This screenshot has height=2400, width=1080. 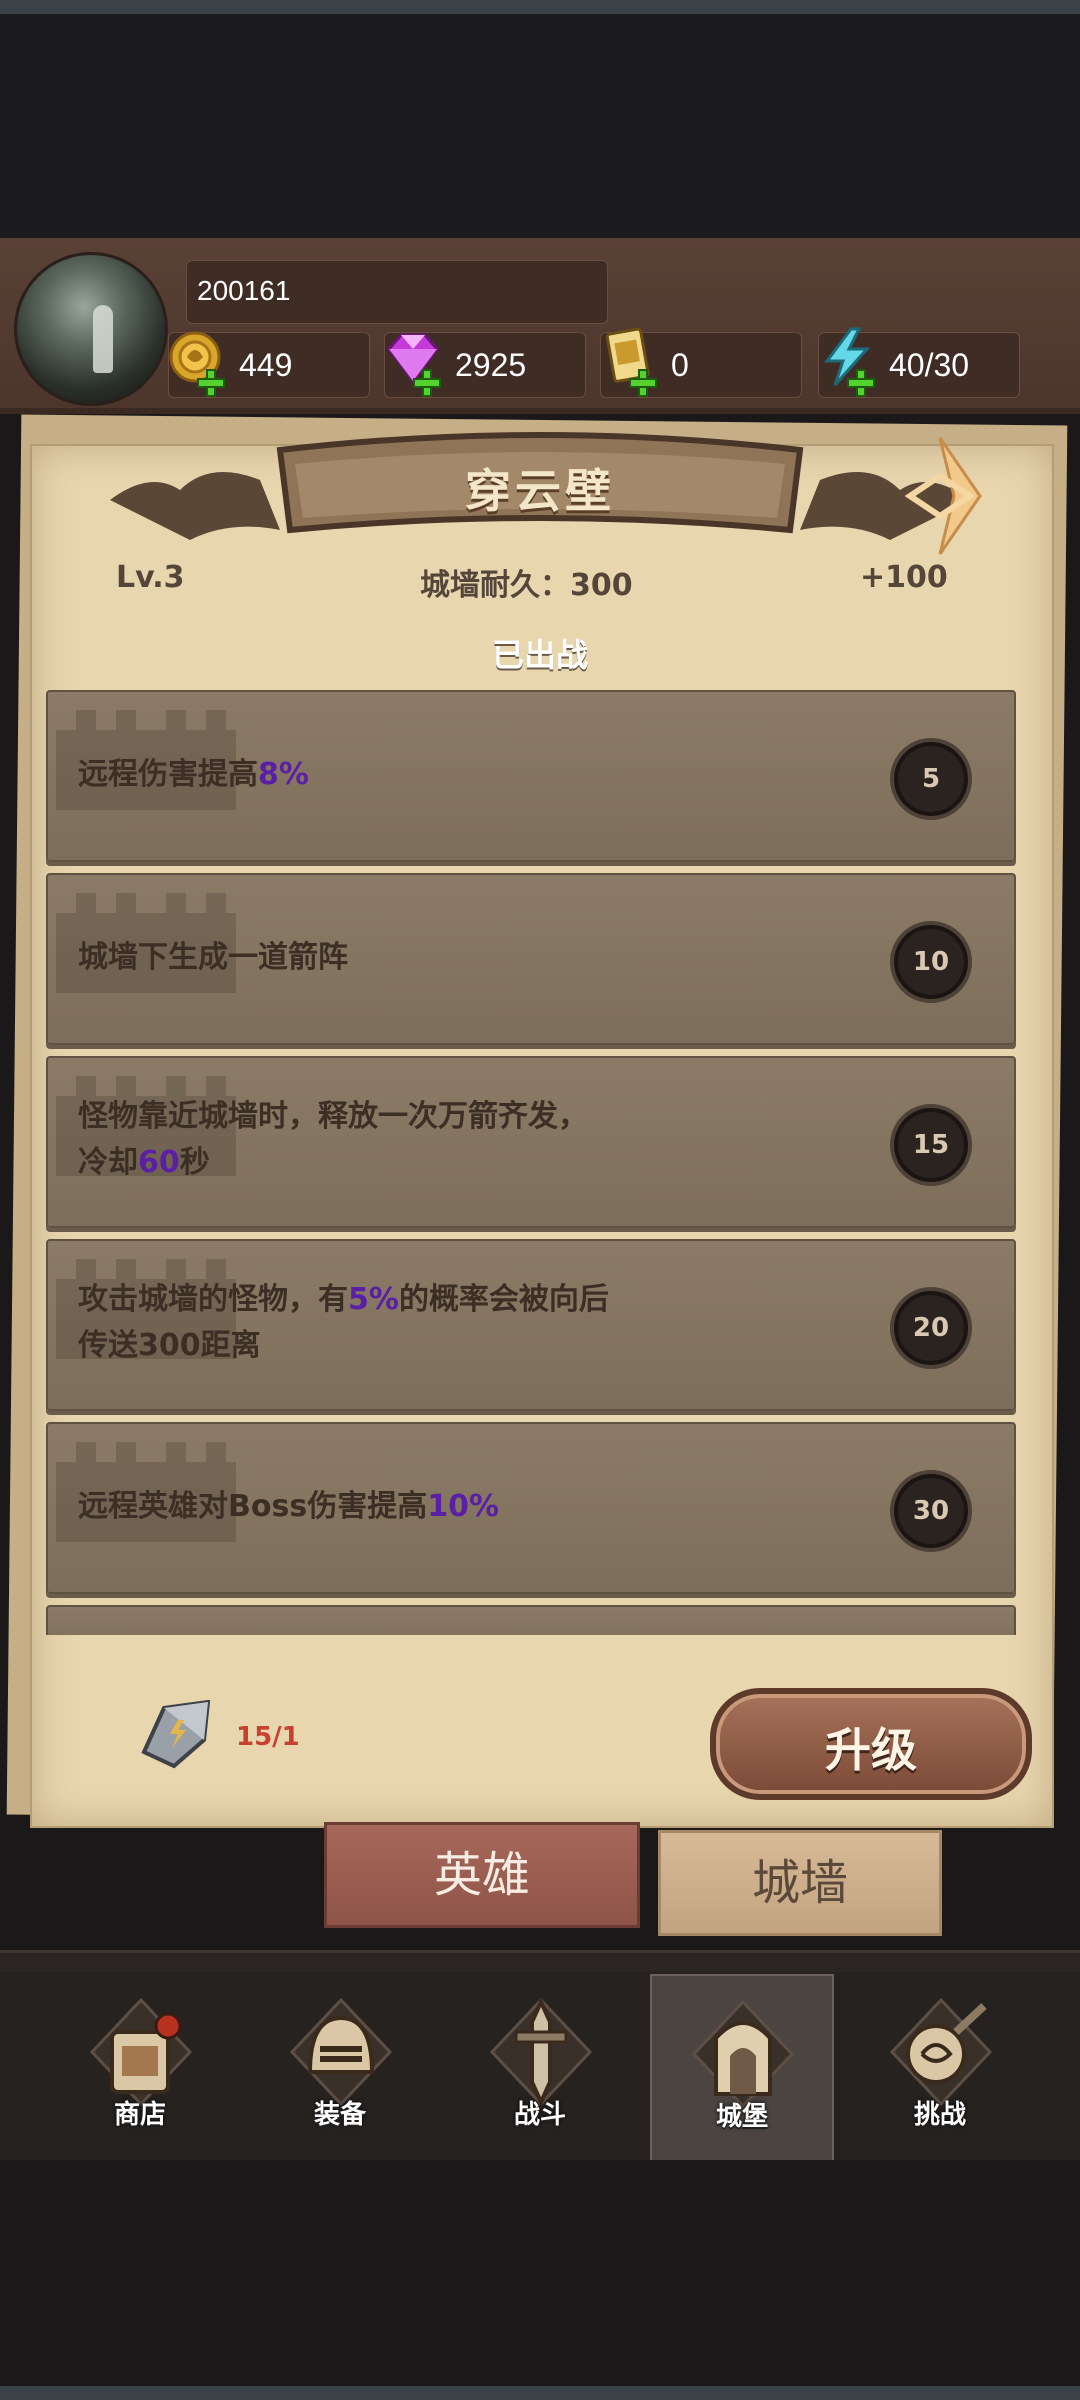 I want to click on add-energy-icon, so click(x=861, y=383).